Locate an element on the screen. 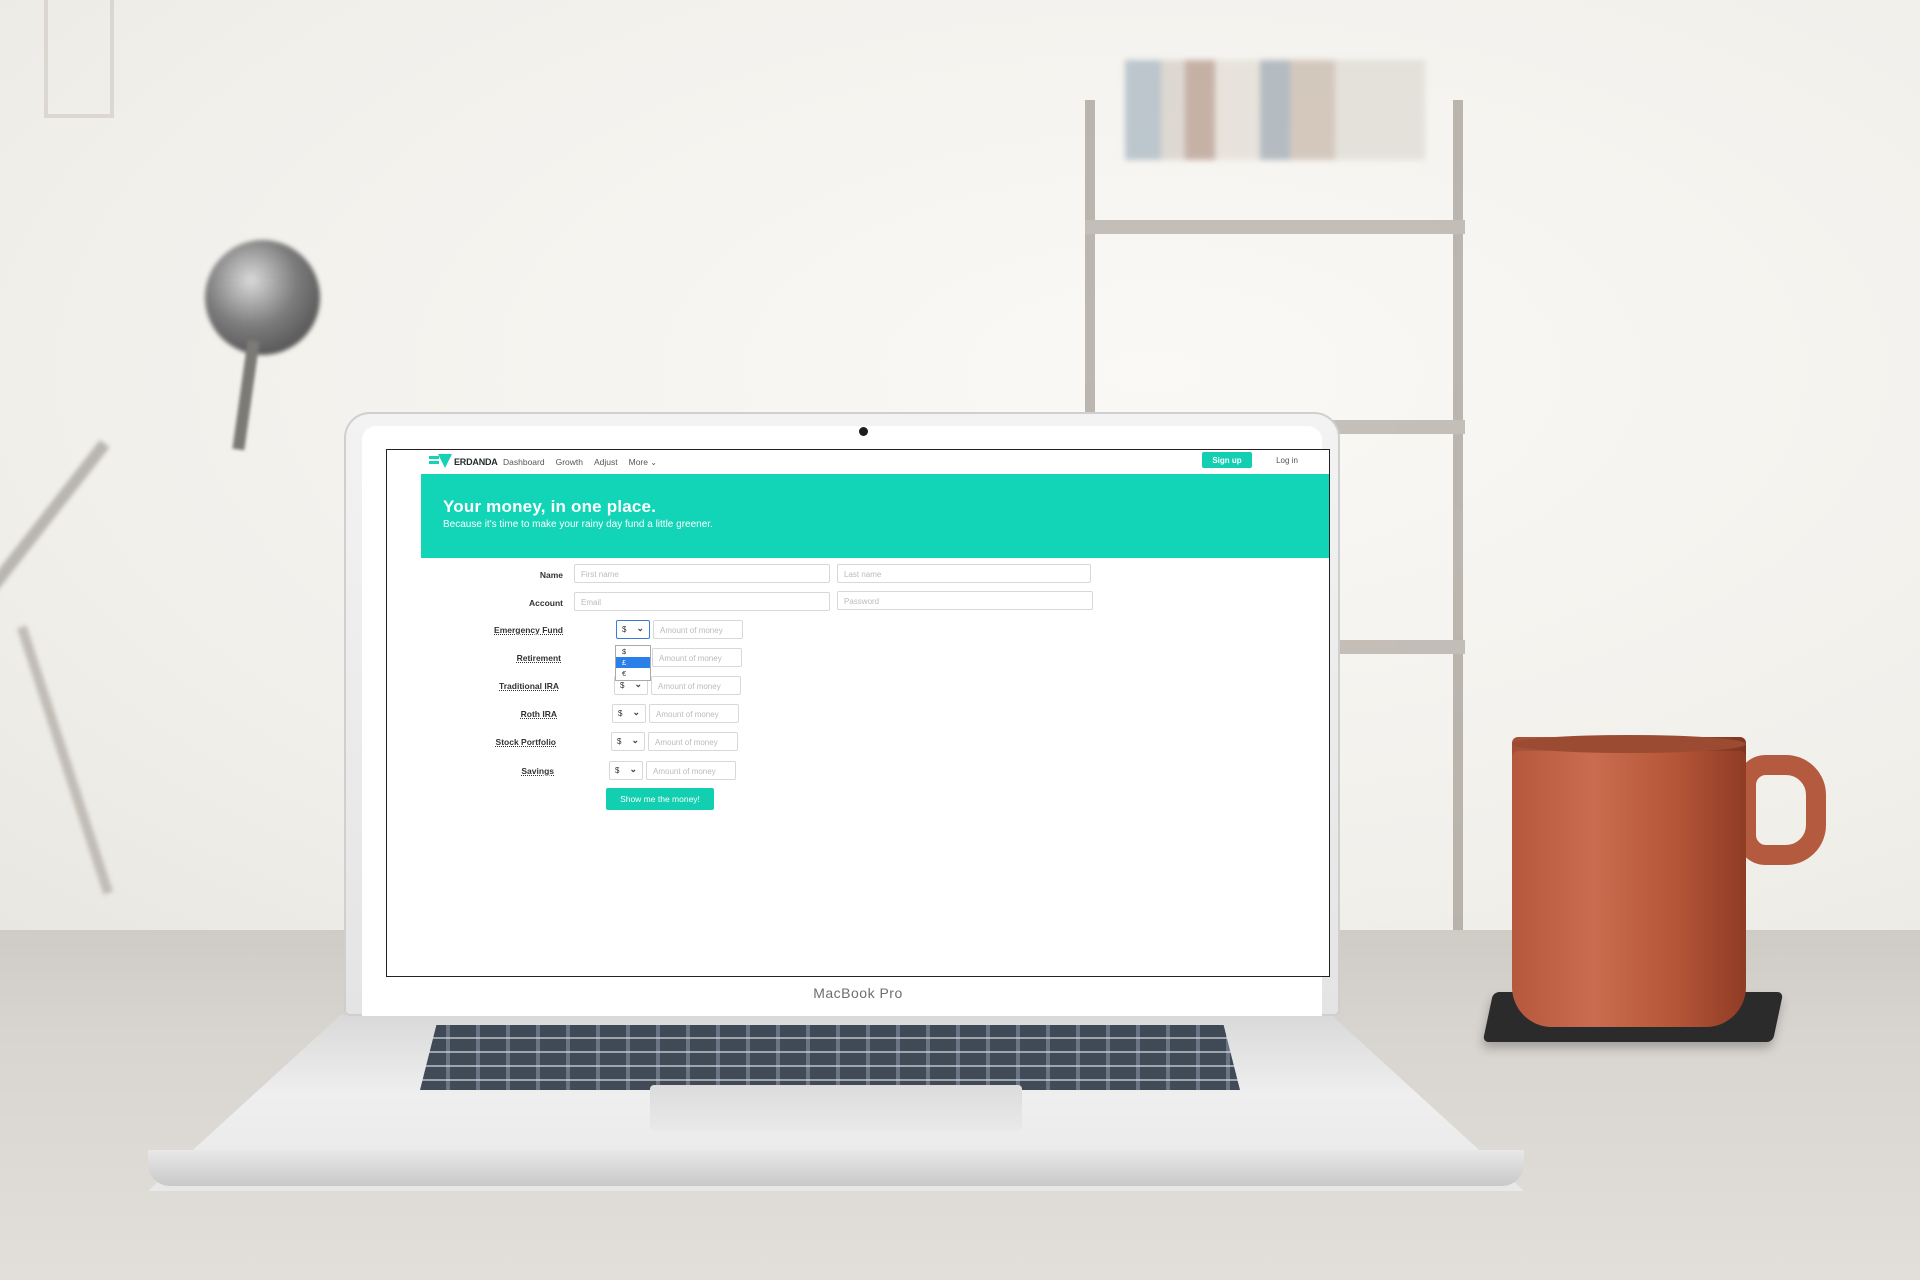 This screenshot has height=1280, width=1920. logo: ERDANDA is located at coordinates (463, 461).